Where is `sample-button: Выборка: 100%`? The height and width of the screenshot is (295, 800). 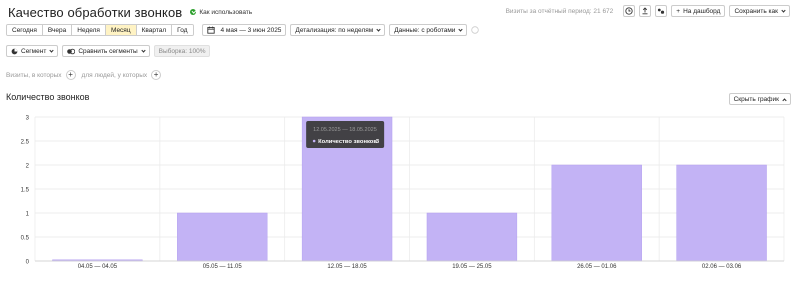 sample-button: Выборка: 100% is located at coordinates (182, 51).